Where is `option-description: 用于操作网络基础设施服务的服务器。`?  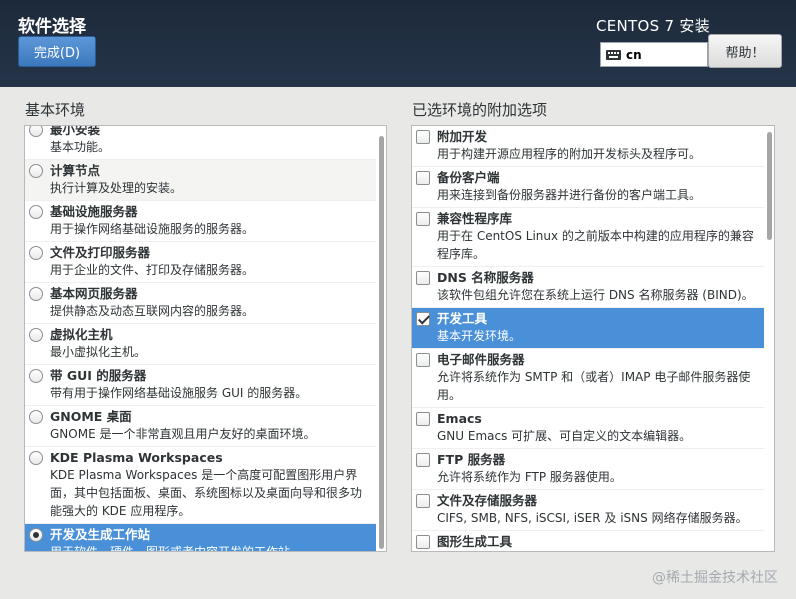
option-description: 用于操作网络基础设施服务的服务器。 is located at coordinates (152, 229).